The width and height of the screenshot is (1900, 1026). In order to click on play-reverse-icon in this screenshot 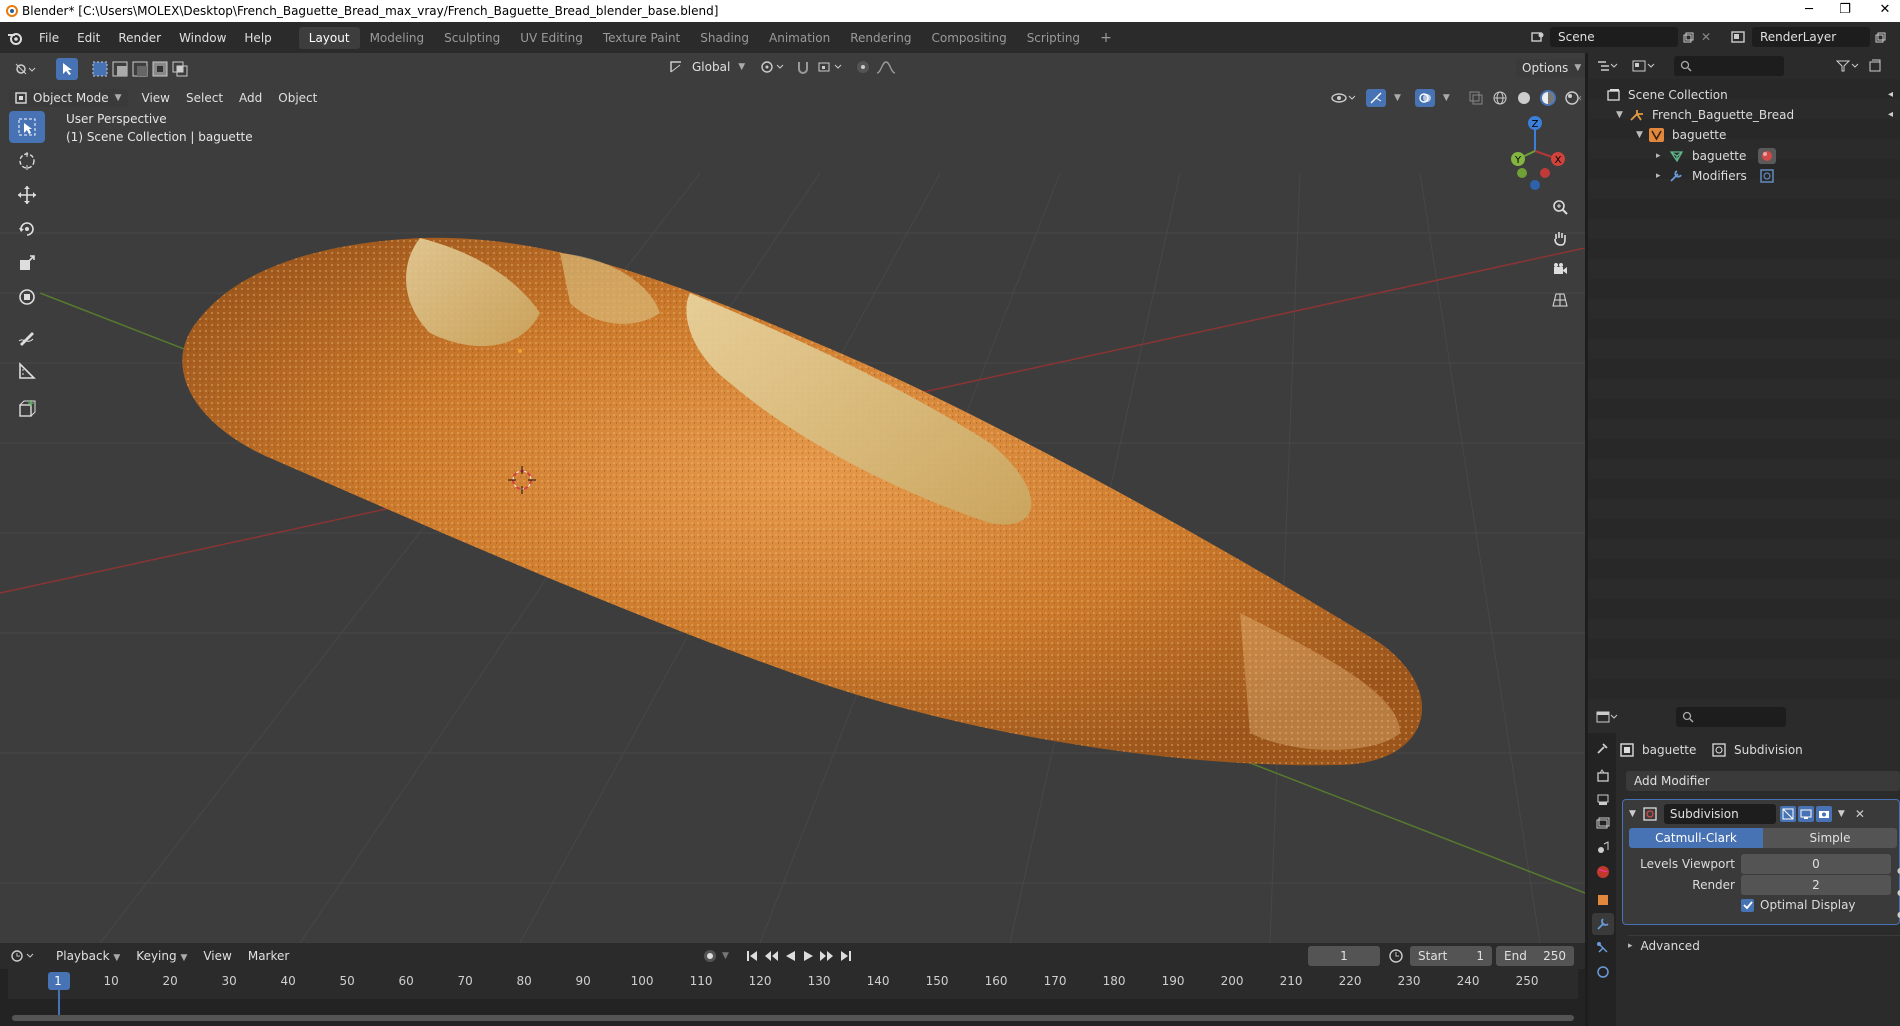, I will do `click(790, 956)`.